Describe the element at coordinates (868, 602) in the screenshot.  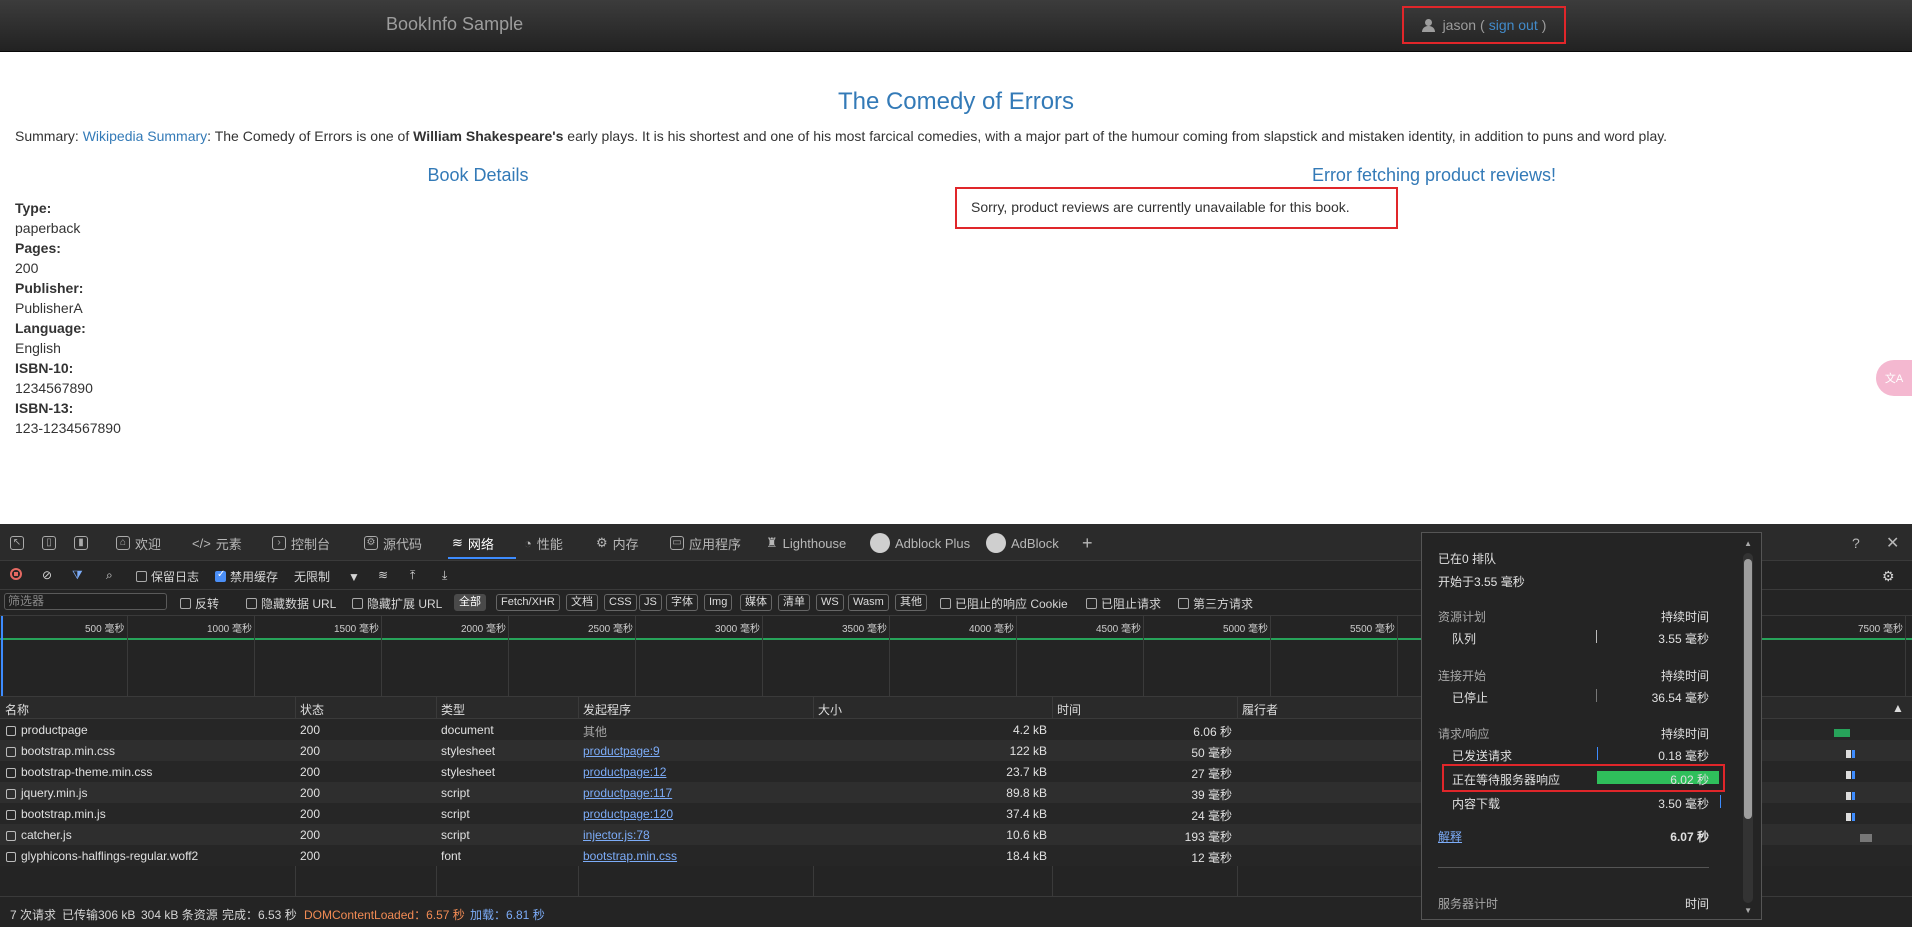
I see `type-chip: Wasm` at that location.